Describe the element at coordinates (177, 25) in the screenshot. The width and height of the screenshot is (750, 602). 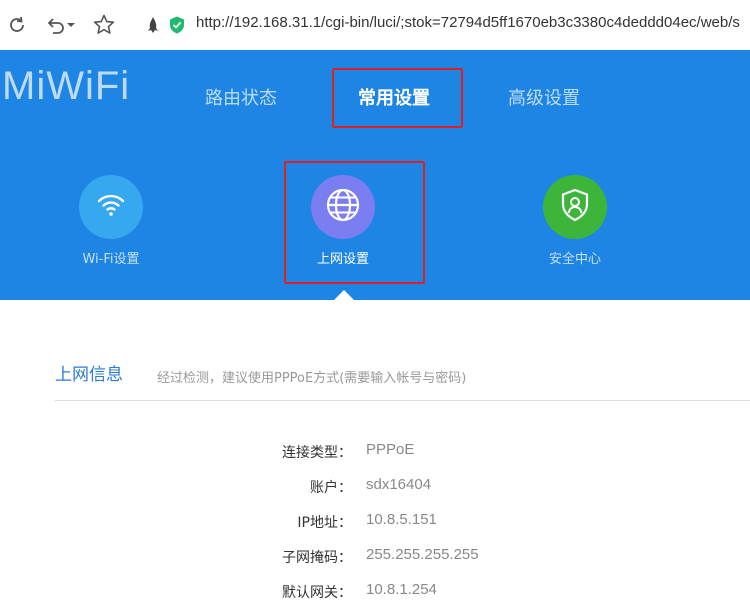
I see `shield-icon` at that location.